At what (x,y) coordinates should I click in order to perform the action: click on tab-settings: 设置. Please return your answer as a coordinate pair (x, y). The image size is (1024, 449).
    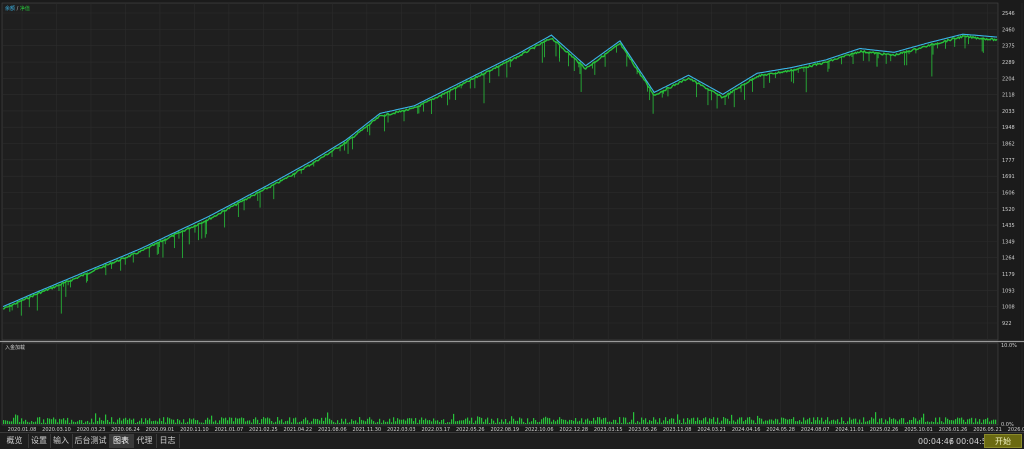
    Looking at the image, I should click on (39, 441).